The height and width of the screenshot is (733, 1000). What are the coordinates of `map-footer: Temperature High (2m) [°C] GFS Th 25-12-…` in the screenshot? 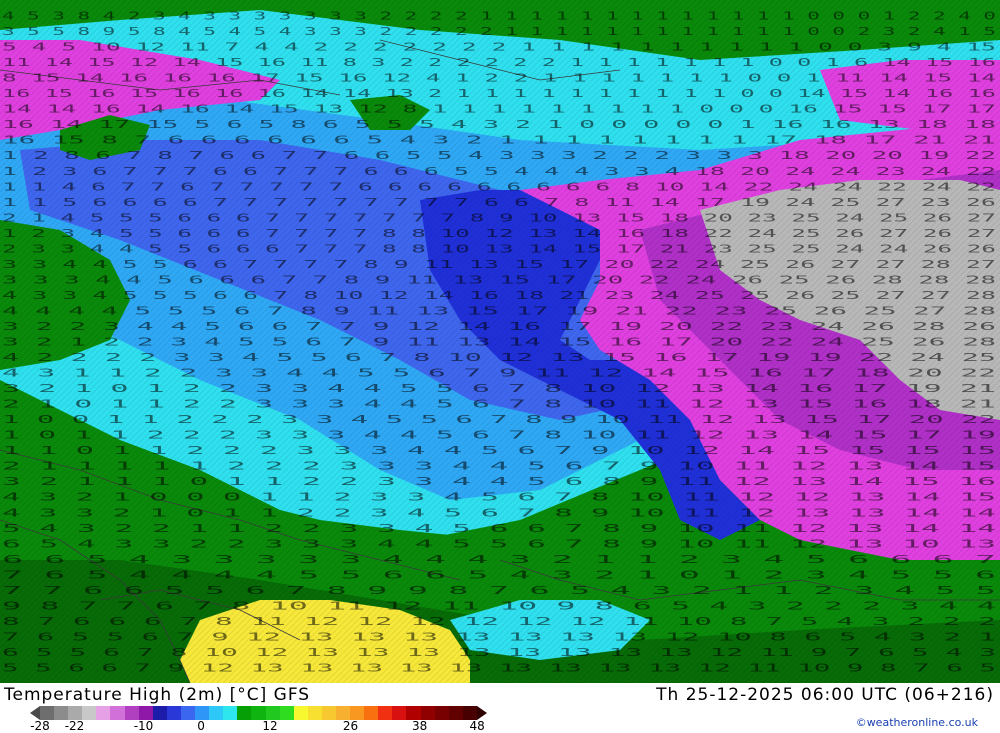 It's located at (500, 708).